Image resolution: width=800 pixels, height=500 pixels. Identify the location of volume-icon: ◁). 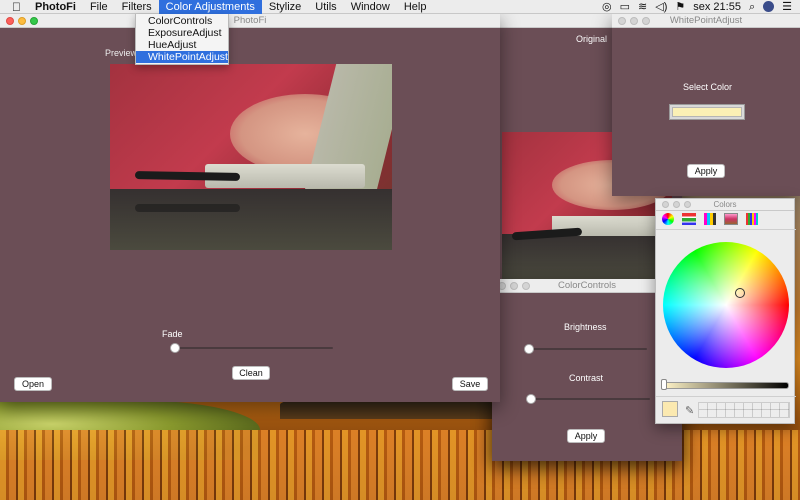
(661, 7).